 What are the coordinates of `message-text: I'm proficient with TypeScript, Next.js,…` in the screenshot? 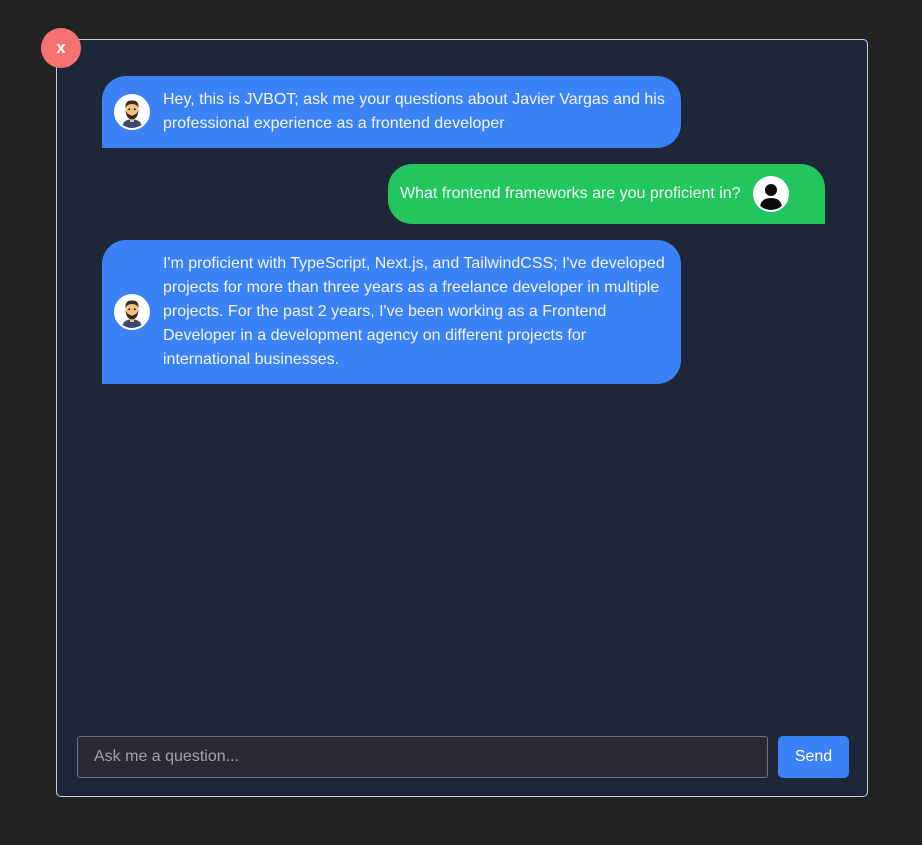 It's located at (414, 311).